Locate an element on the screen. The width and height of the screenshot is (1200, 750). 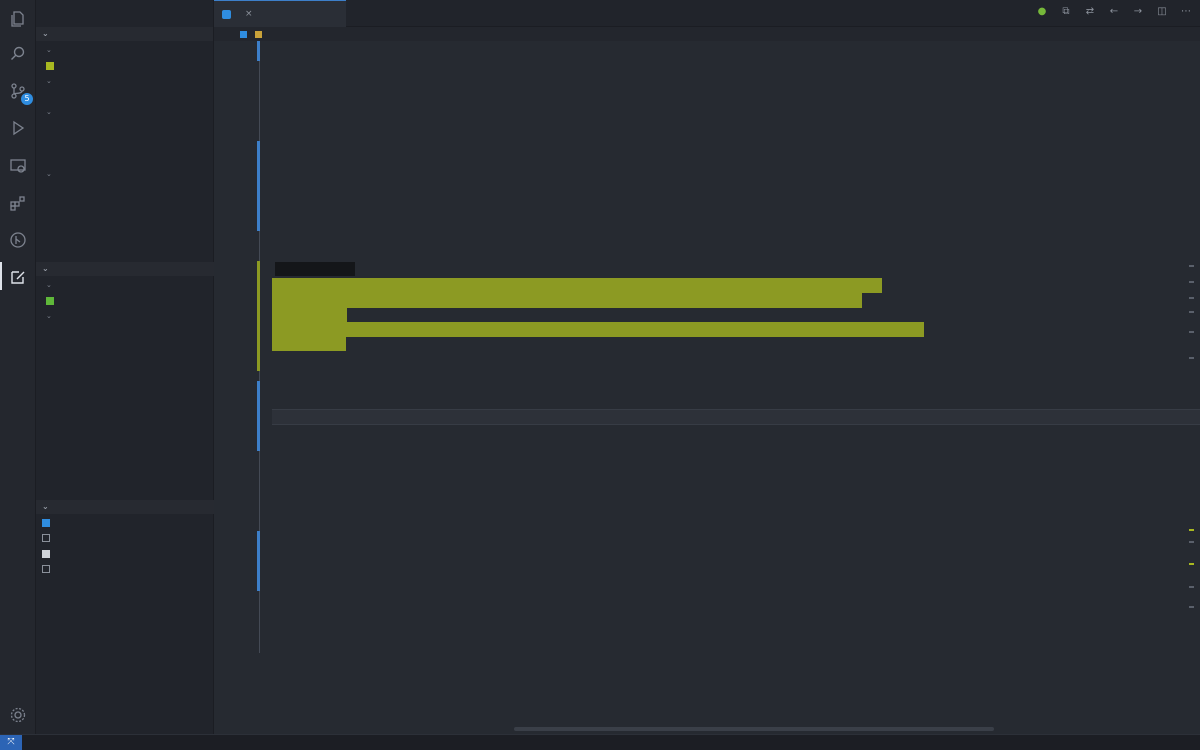
notes-icon is located at coordinates (18, 277).